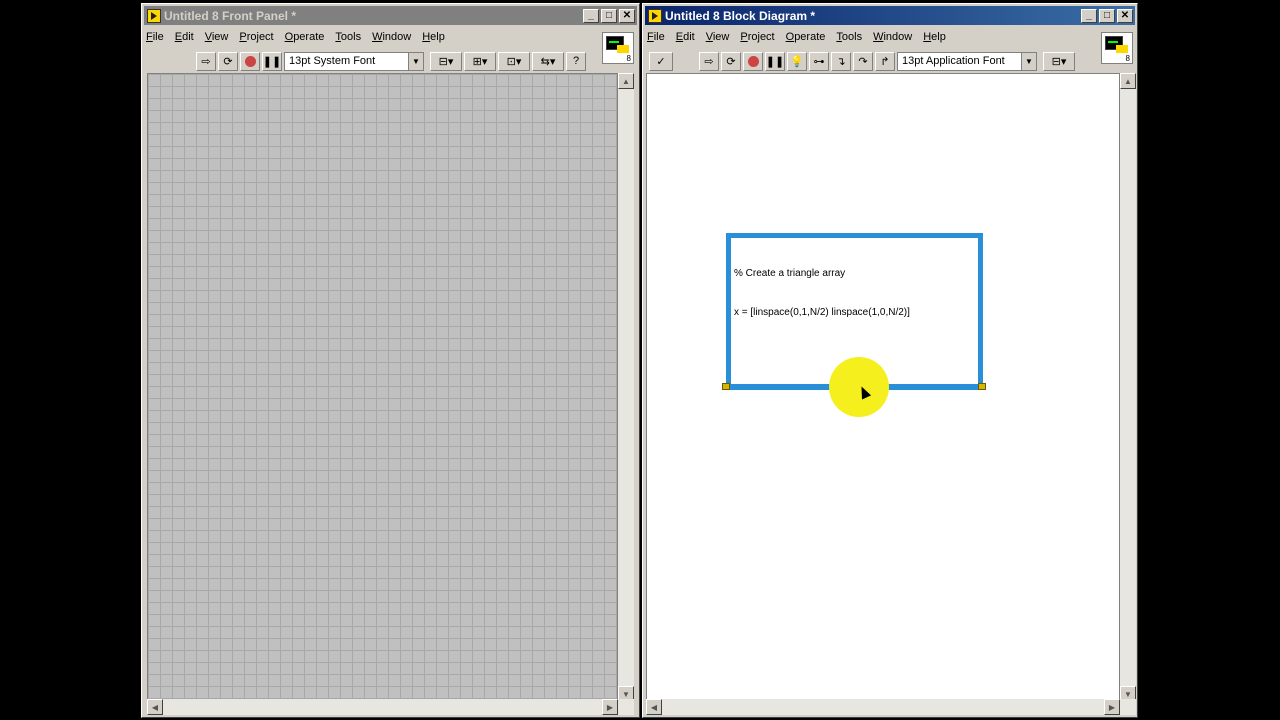 The width and height of the screenshot is (1280, 720). I want to click on step-out-icon: ↱, so click(885, 61).